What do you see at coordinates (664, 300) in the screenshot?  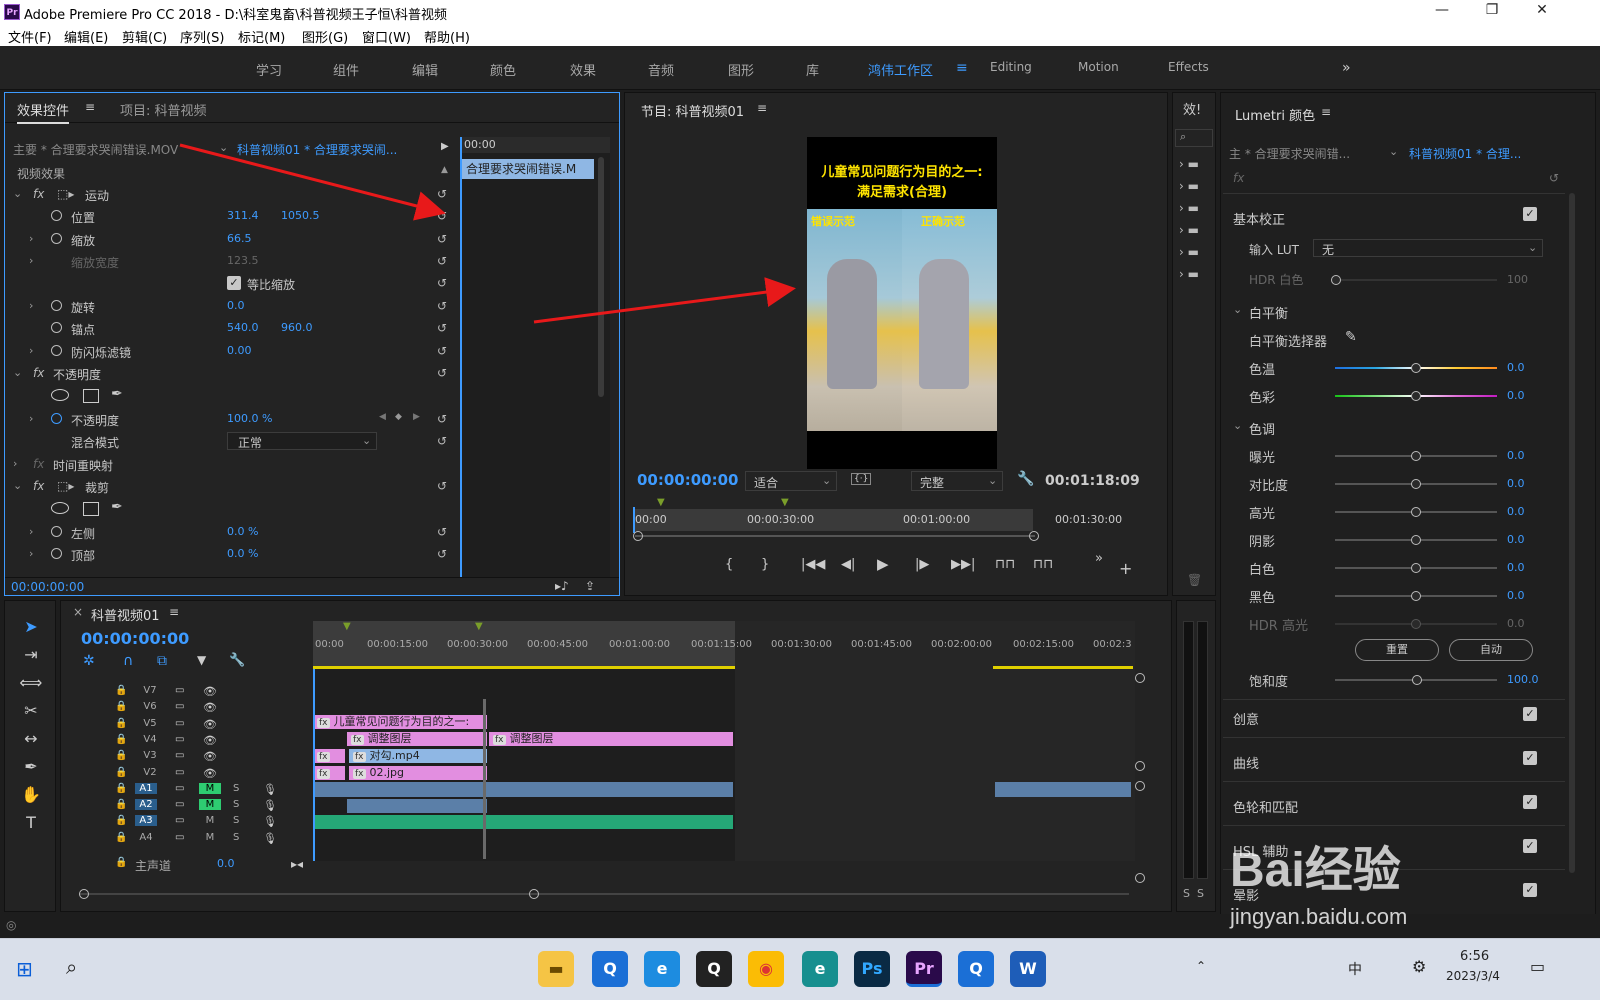 I see `arrow-to-video` at bounding box center [664, 300].